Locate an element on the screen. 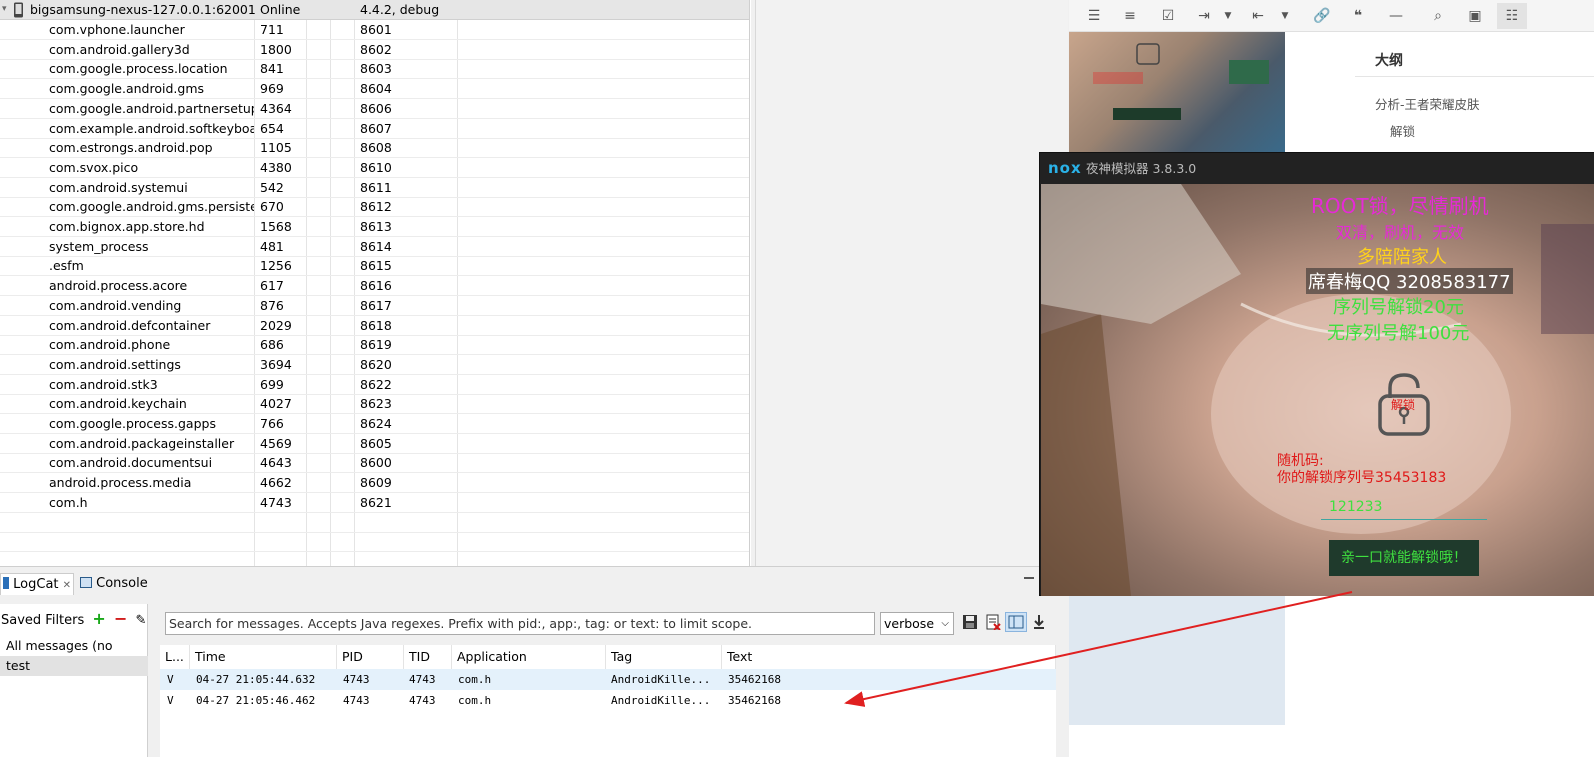 Image resolution: width=1594 pixels, height=757 pixels. ransom-line-1: ROOT锁，尽情刷机 is located at coordinates (1400, 206).